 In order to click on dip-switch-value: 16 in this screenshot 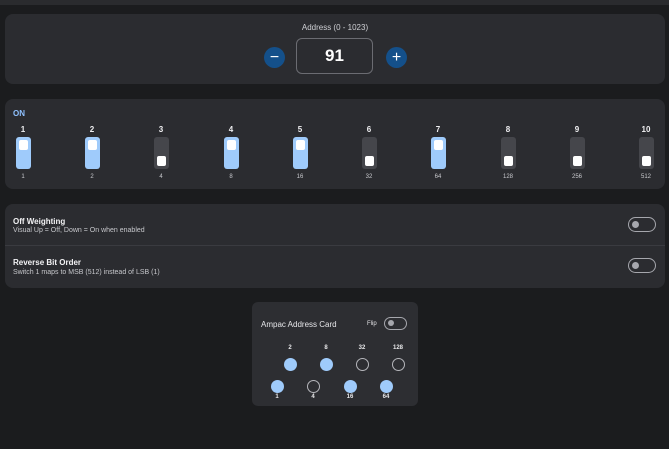, I will do `click(300, 177)`.